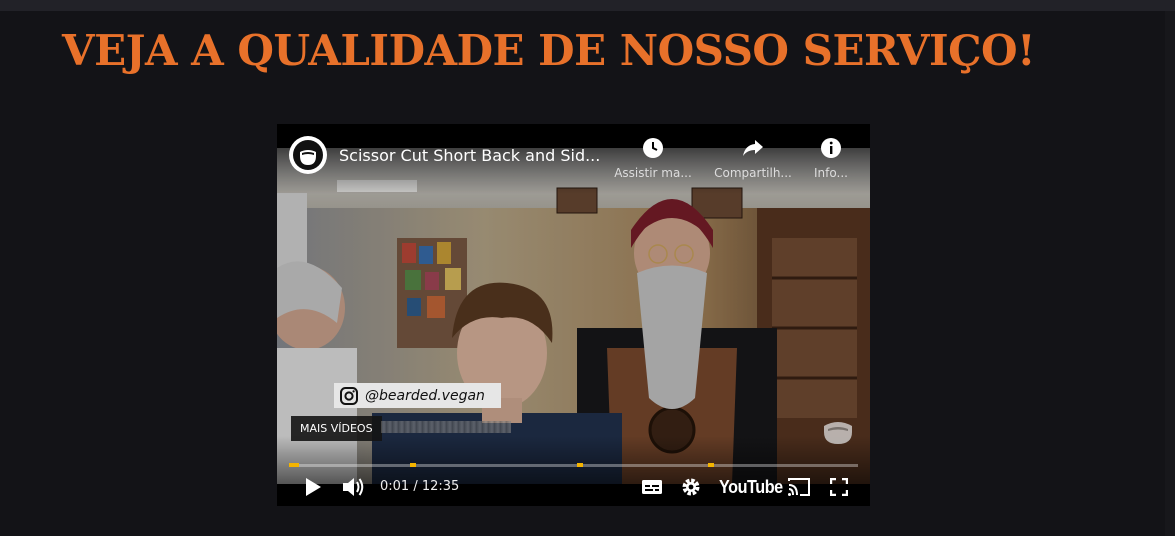  Describe the element at coordinates (653, 148) in the screenshot. I see `watch-later-icon` at that location.